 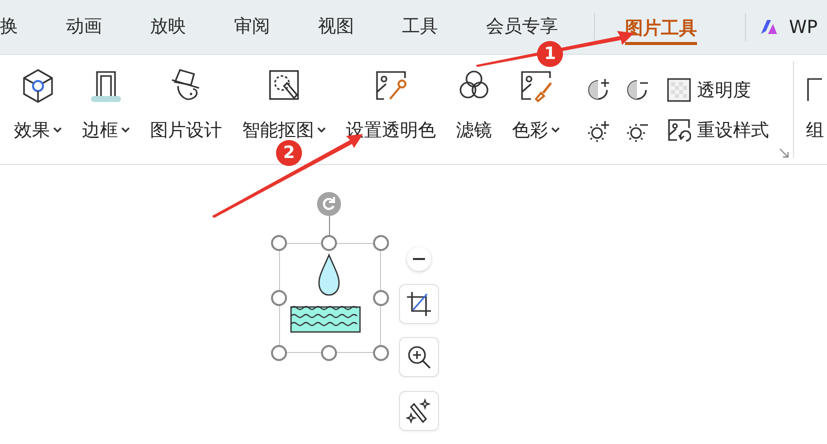 I want to click on ribbon-tab: 视图, so click(x=336, y=27).